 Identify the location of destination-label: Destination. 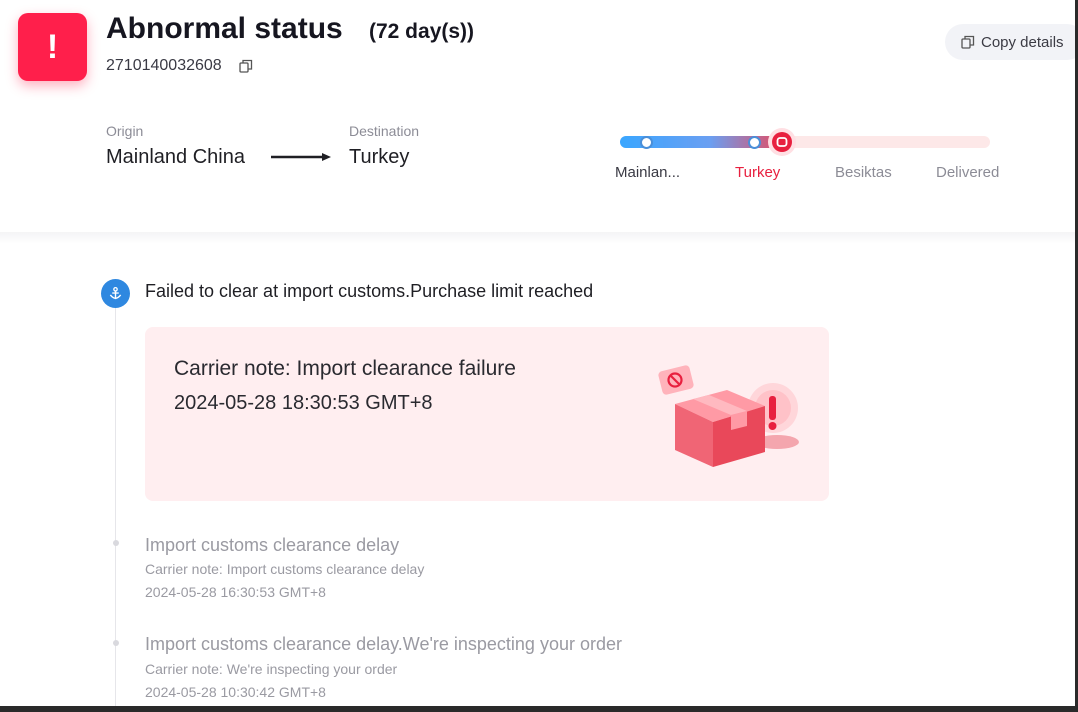
(384, 131).